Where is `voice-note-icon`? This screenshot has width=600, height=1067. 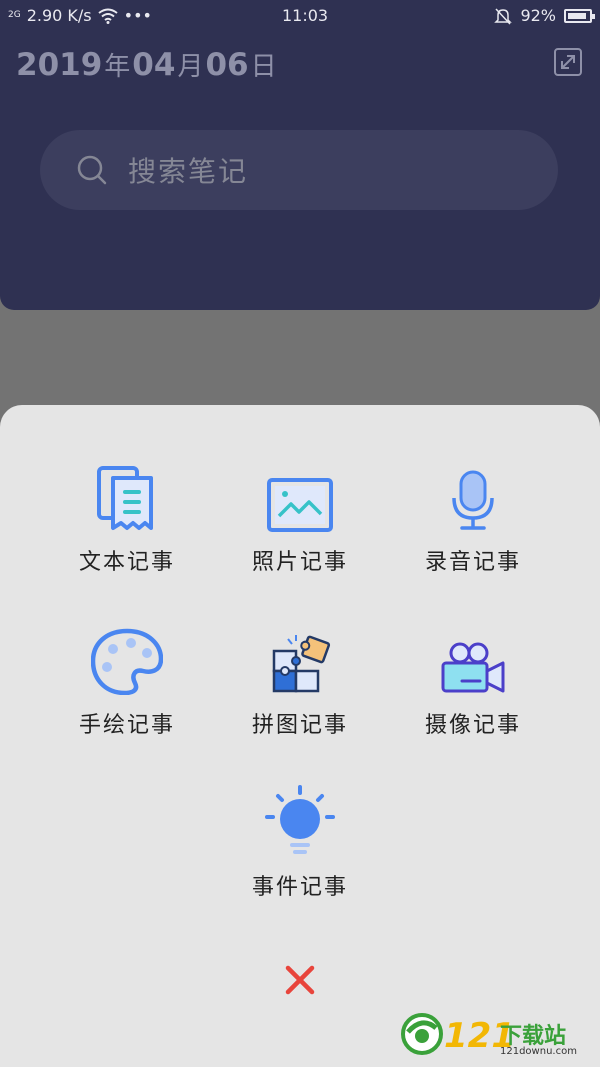 voice-note-icon is located at coordinates (473, 500).